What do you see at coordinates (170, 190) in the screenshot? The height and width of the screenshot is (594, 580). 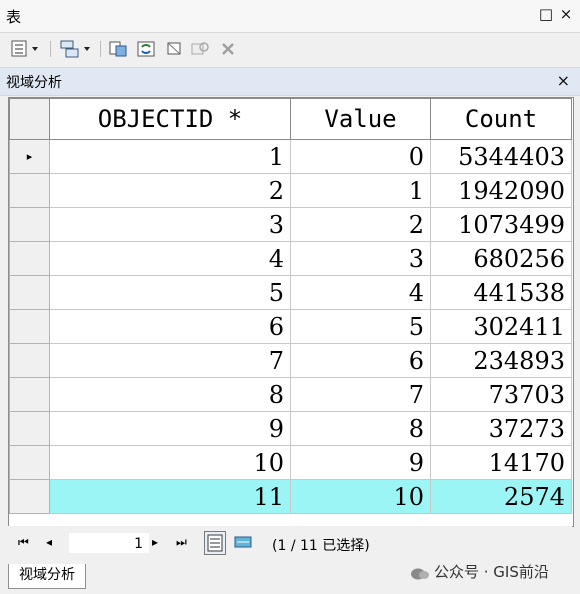 I see `cell-objectid: 2` at bounding box center [170, 190].